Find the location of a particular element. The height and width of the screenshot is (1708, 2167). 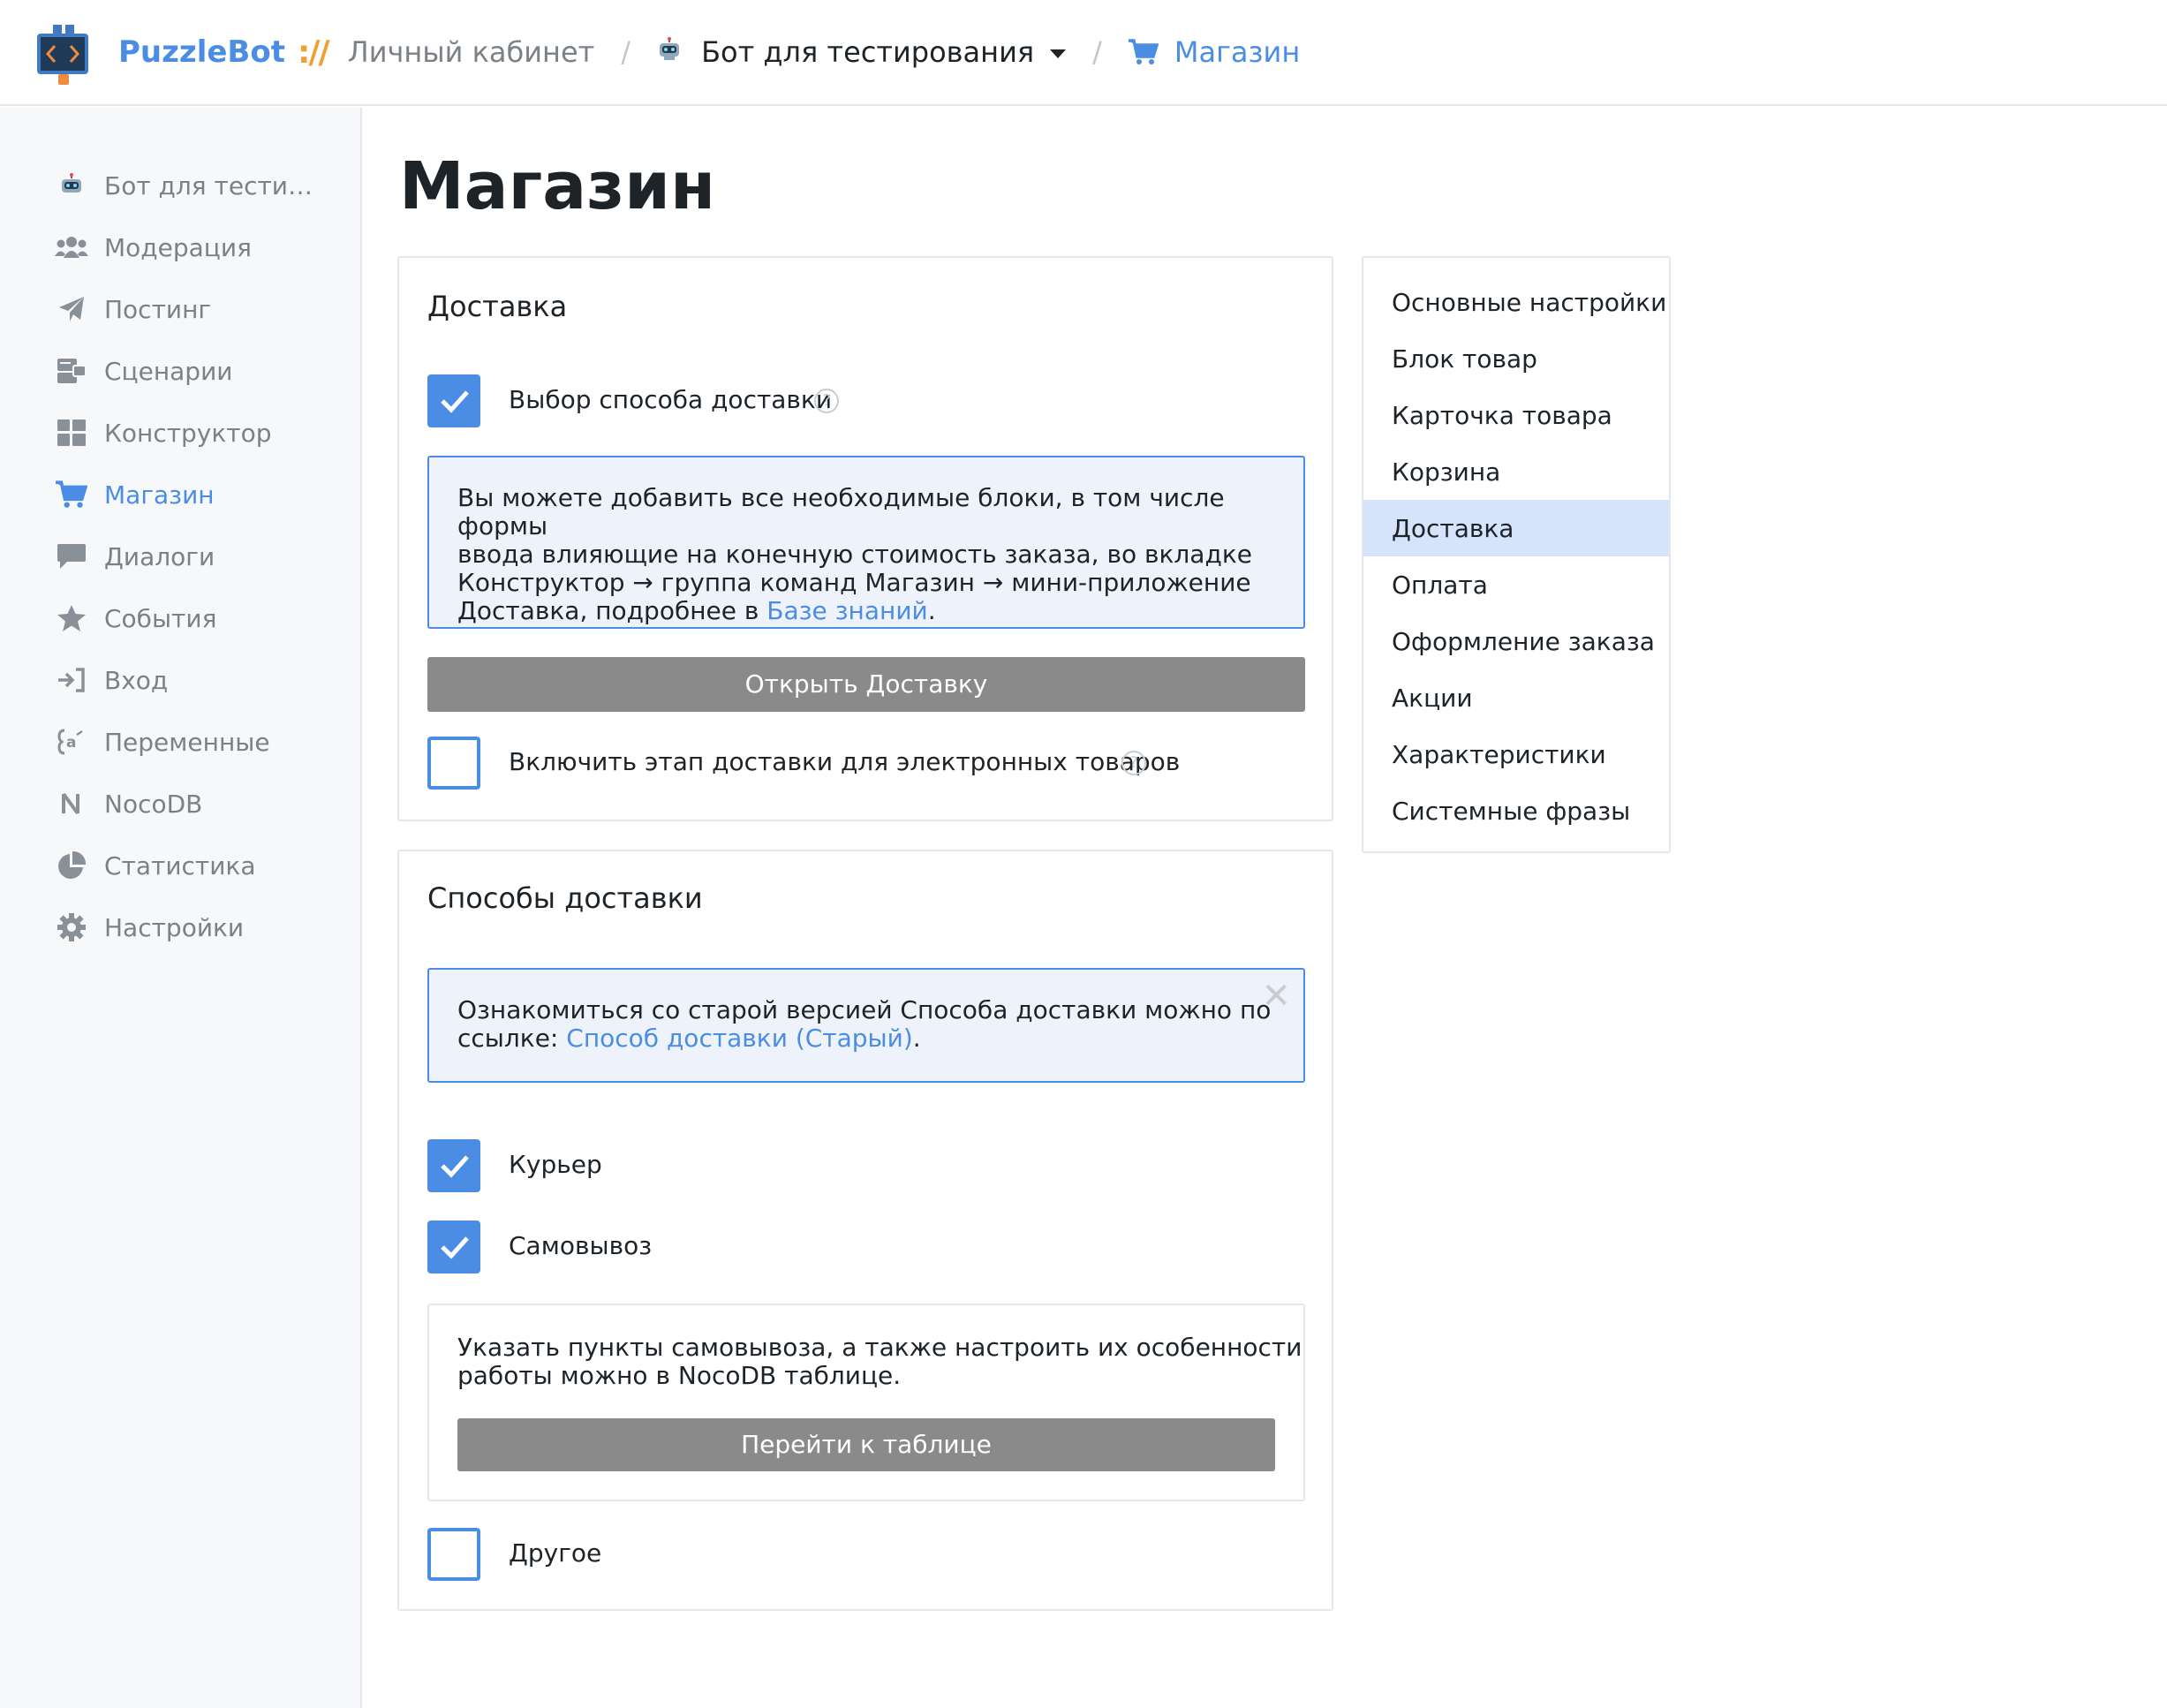

sidebar-item-variables: a Переменные is located at coordinates (162, 741).